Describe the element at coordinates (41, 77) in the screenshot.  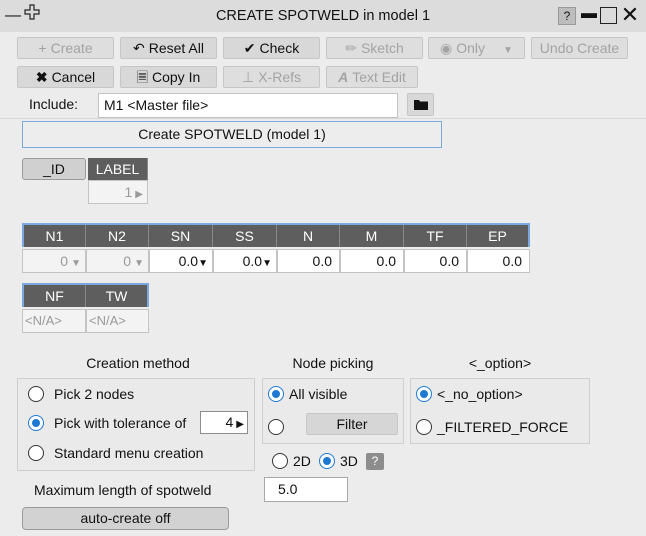
I see `close-x-icon: ✖` at that location.